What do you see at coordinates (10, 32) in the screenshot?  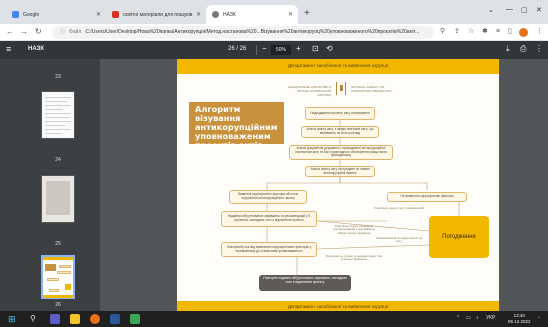 I see `back-button: ←` at bounding box center [10, 32].